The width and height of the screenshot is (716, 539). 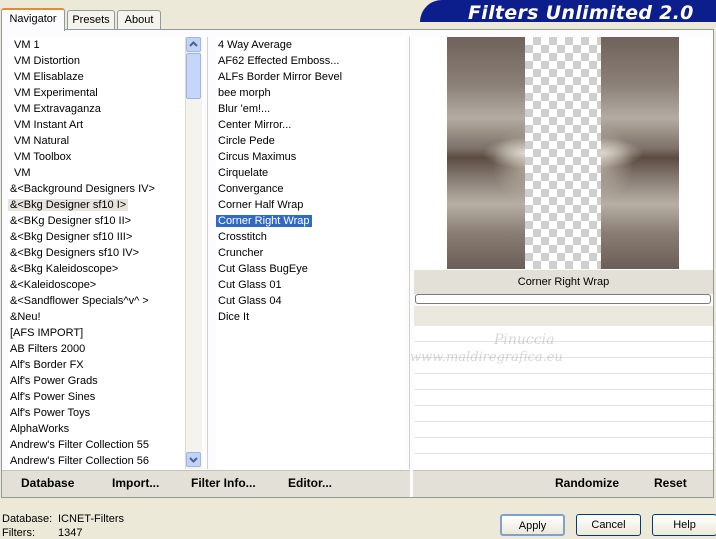 What do you see at coordinates (96, 461) in the screenshot?
I see `list-item: Andrew's Filter Collection 56` at bounding box center [96, 461].